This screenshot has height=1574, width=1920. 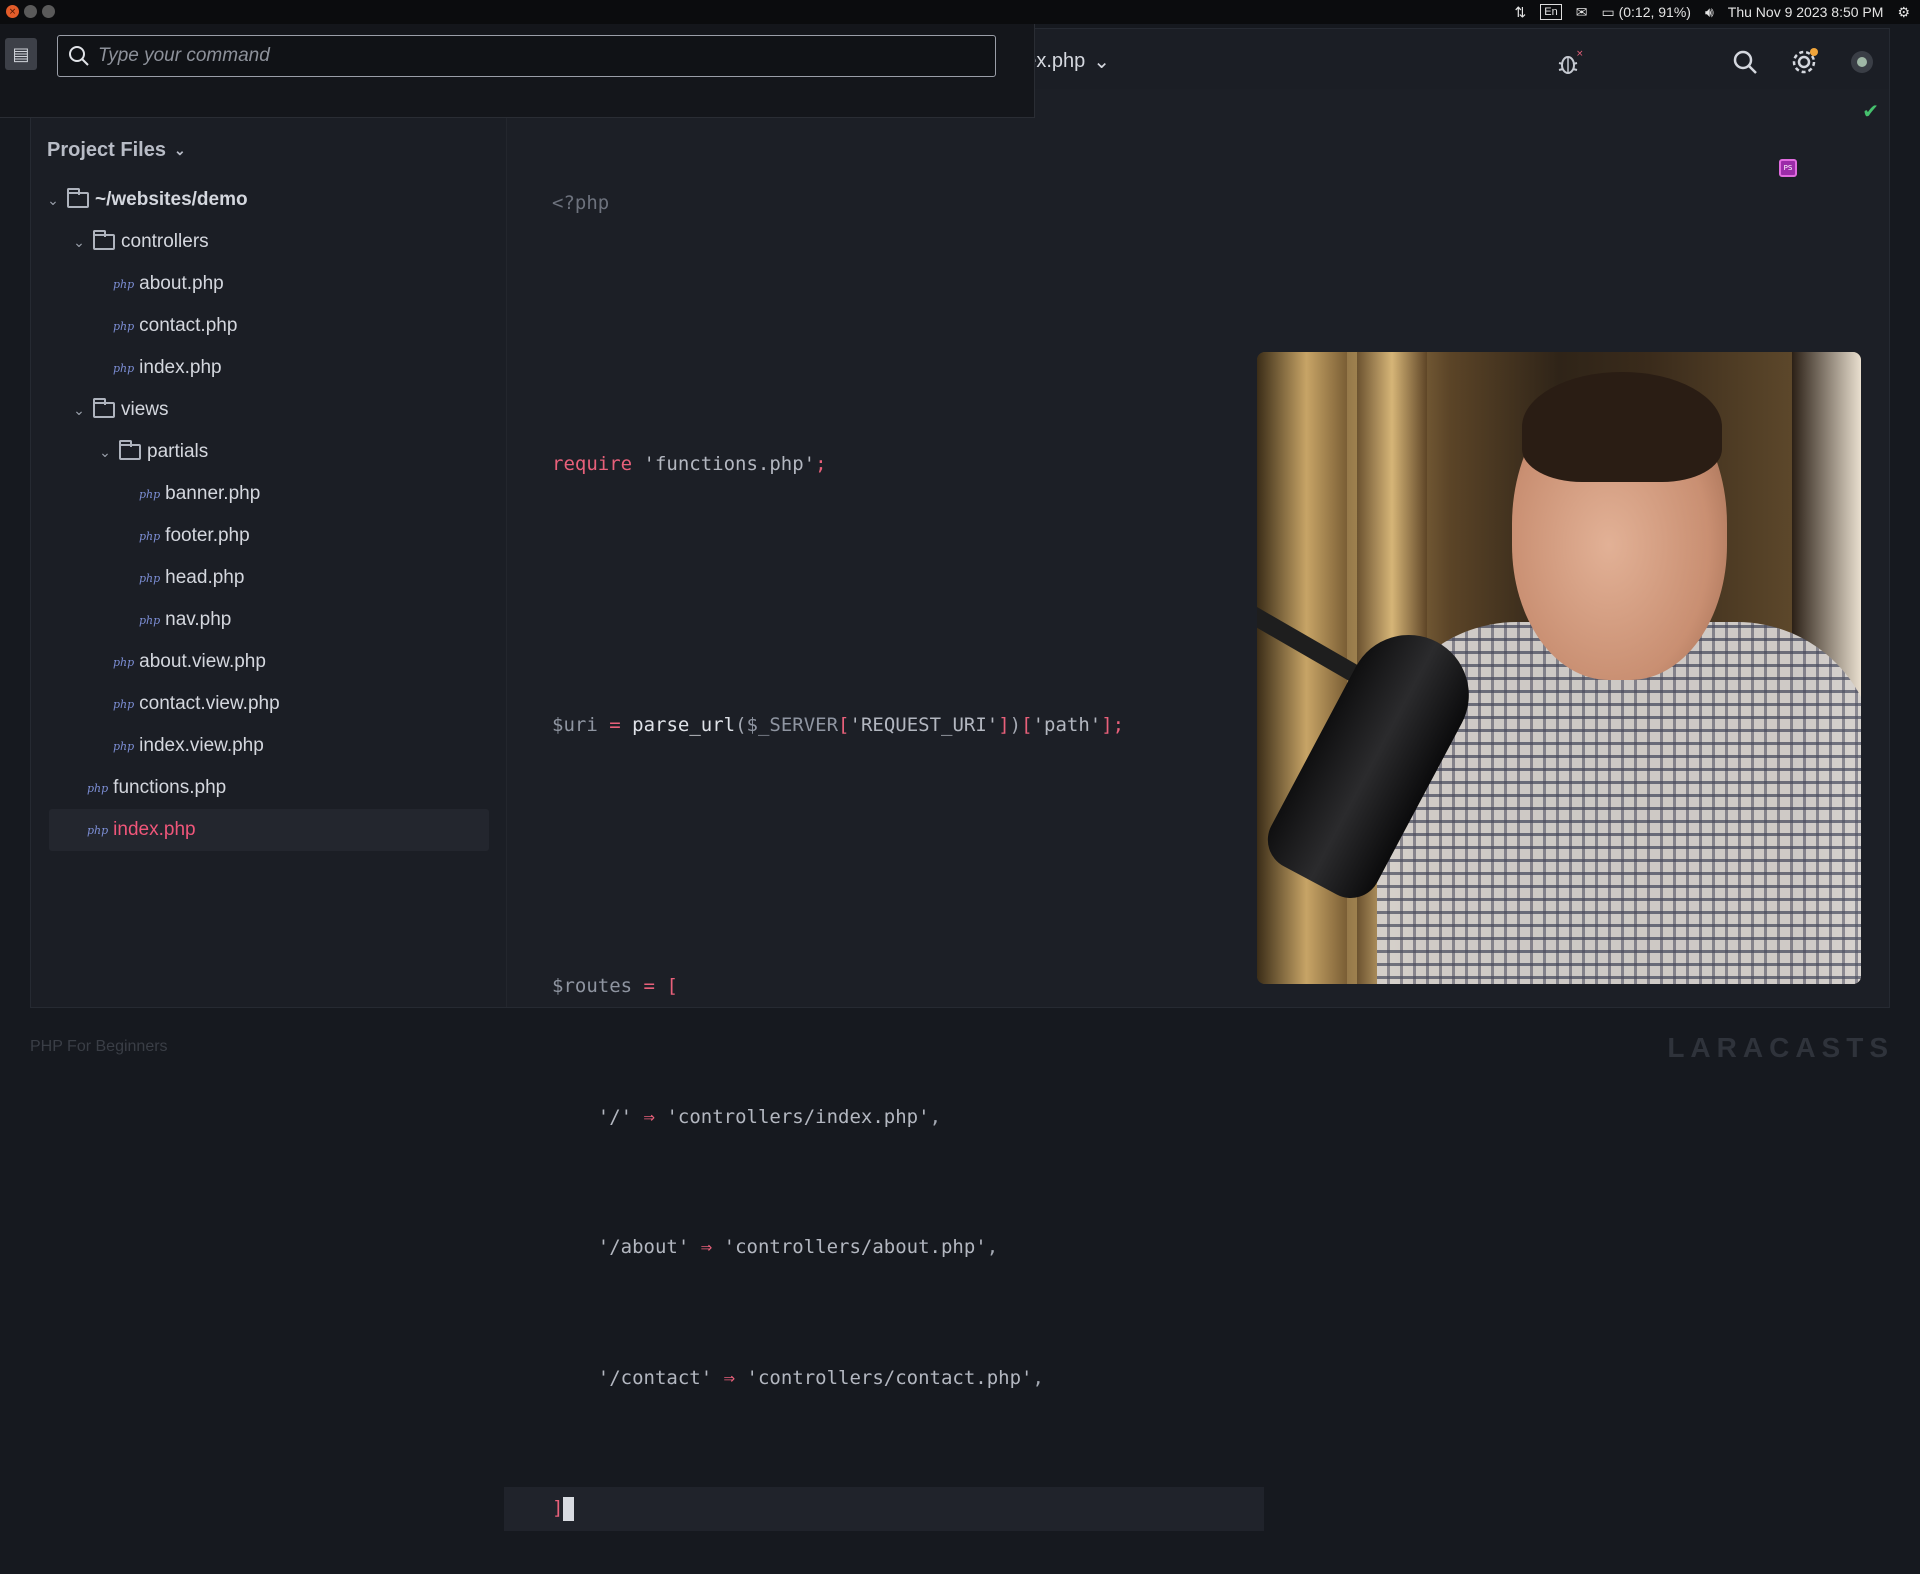 I want to click on window-controls: ×, so click(x=30, y=11).